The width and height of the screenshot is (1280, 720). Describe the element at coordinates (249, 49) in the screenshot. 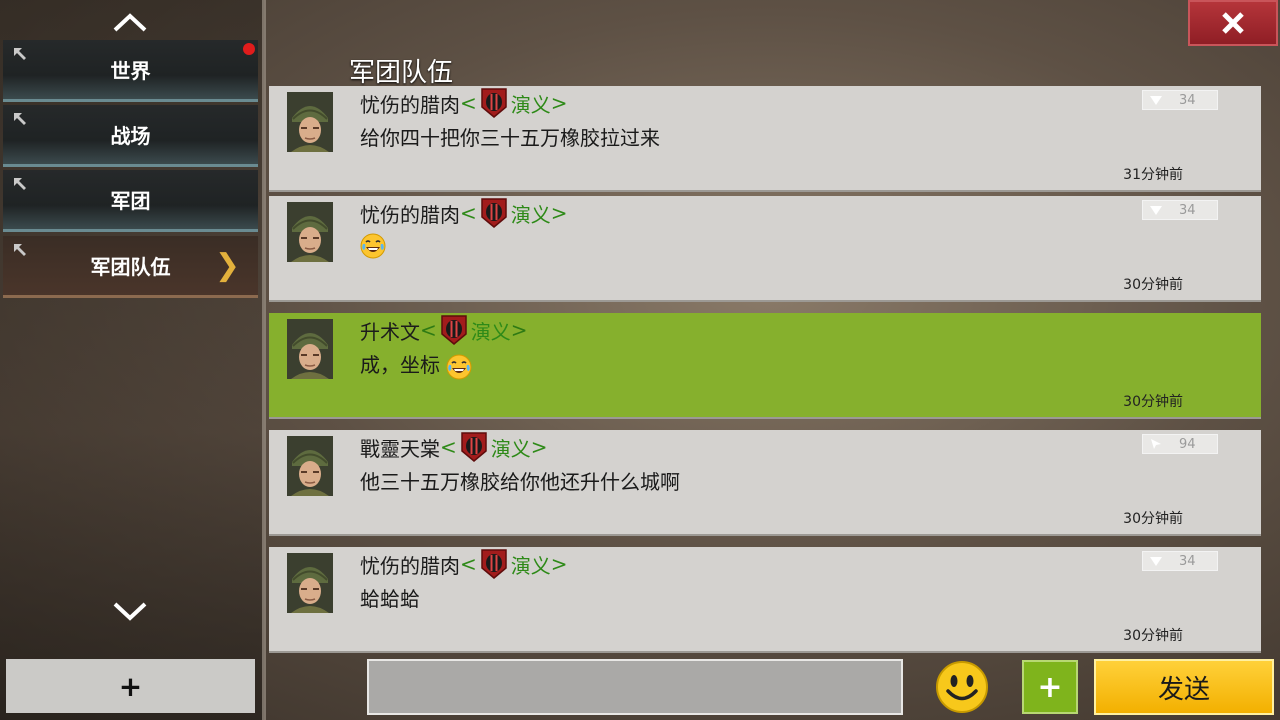

I see `notification-dot` at that location.